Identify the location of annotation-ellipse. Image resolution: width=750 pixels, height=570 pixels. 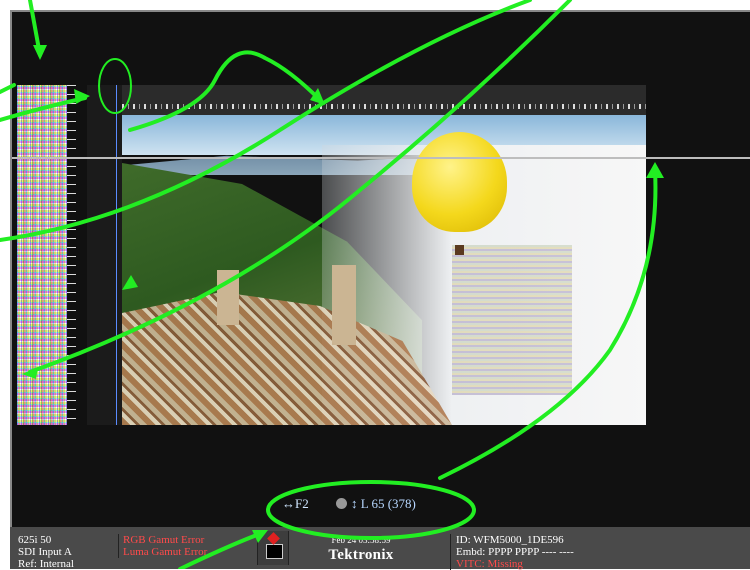
(371, 510).